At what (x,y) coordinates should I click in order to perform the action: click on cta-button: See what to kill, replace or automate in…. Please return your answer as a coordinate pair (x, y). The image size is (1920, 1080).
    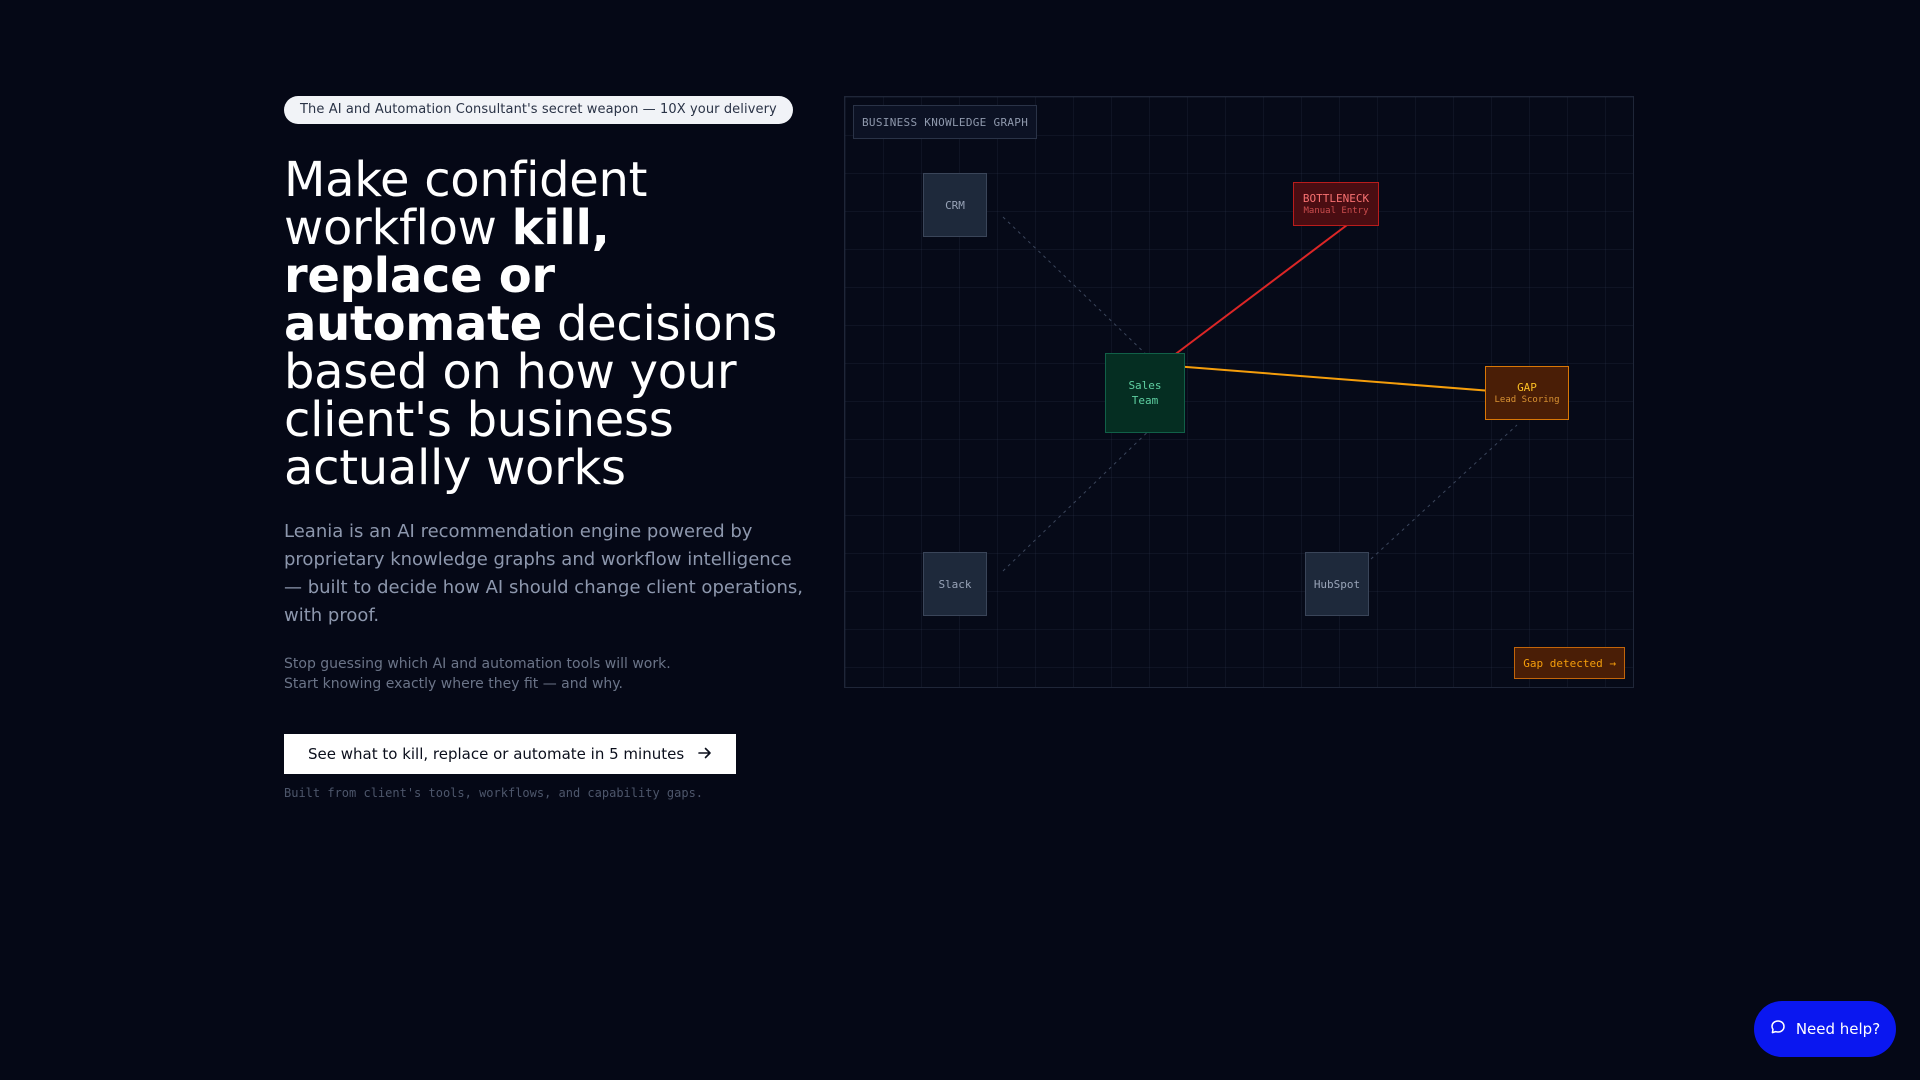
    Looking at the image, I should click on (510, 754).